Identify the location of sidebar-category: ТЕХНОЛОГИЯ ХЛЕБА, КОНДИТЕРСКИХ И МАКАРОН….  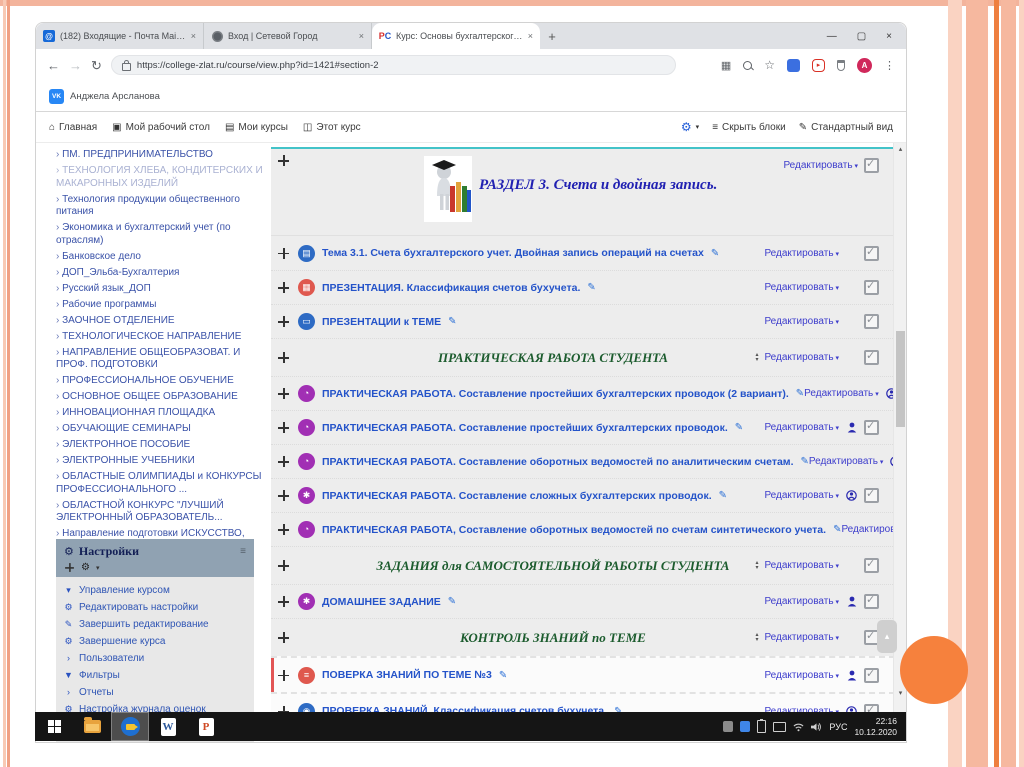
(162, 177).